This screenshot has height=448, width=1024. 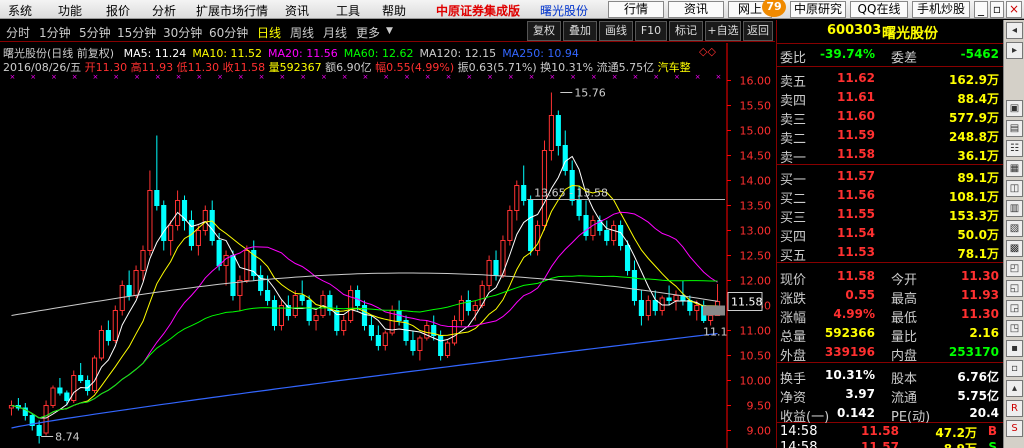 What do you see at coordinates (978, 99) in the screenshot?
I see `level-volume: 88.4万` at bounding box center [978, 99].